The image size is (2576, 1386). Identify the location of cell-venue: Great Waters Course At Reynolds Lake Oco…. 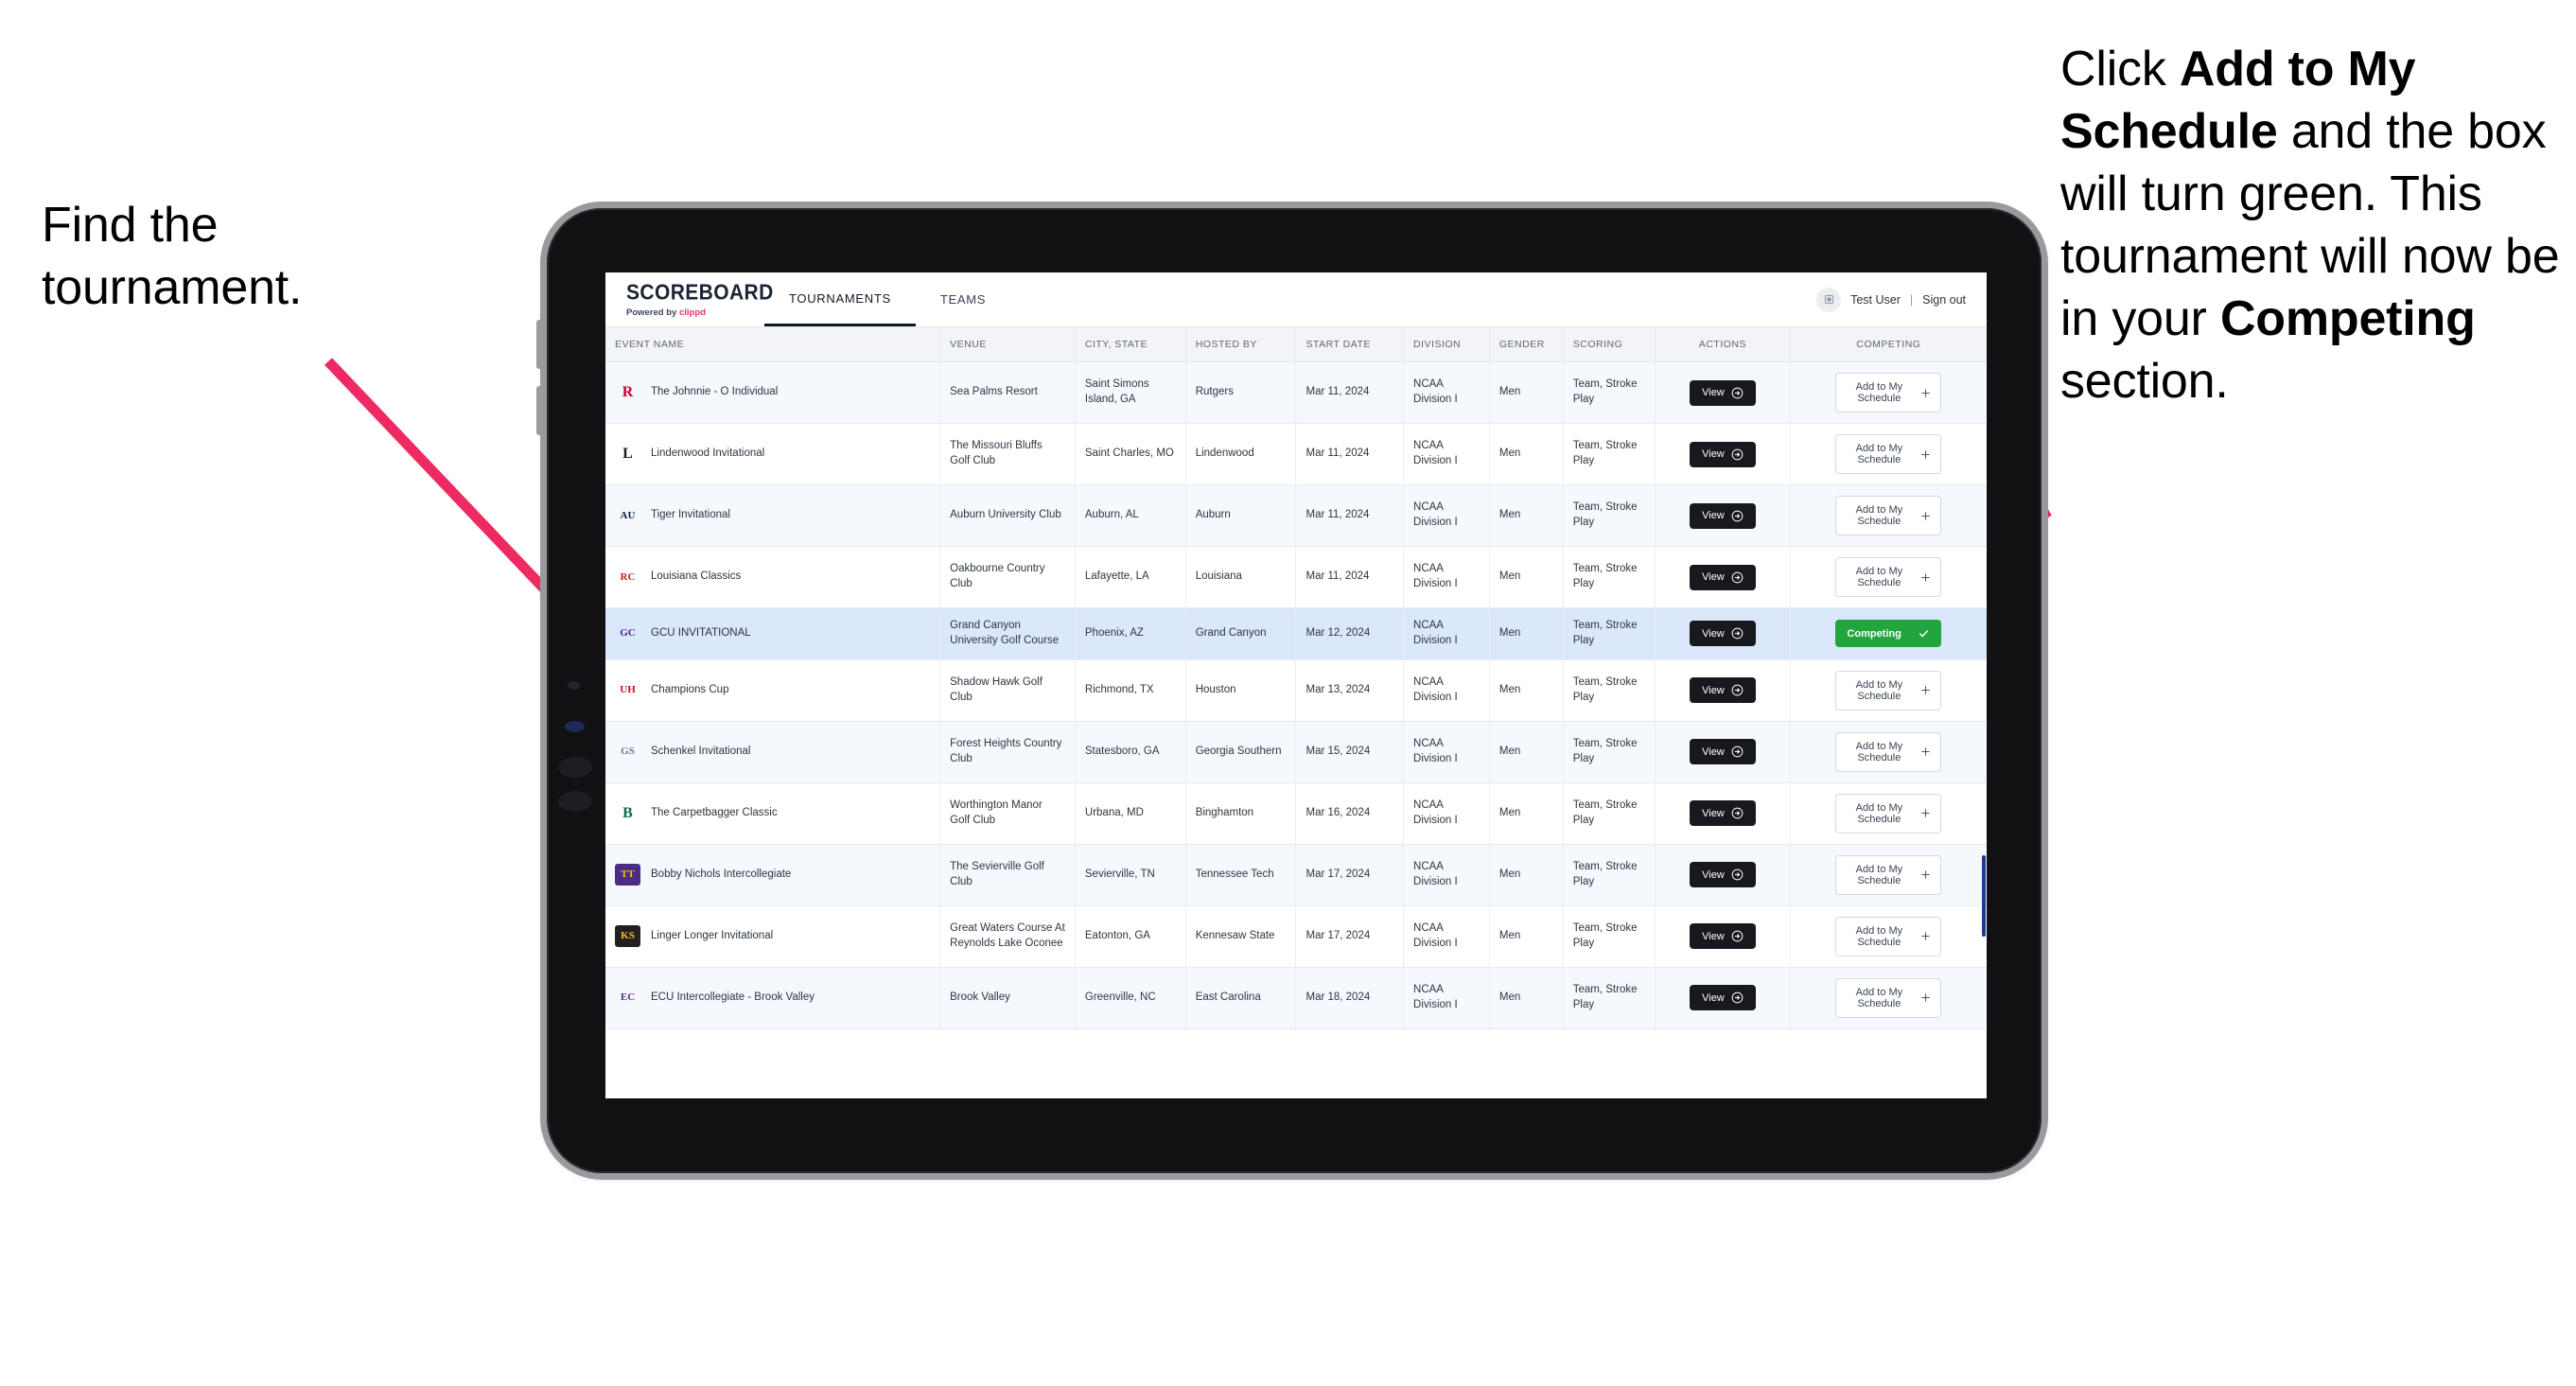
(1008, 936).